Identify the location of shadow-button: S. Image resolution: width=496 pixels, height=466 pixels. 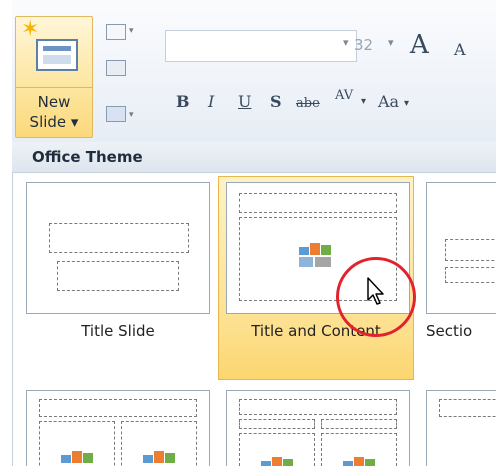
(276, 101).